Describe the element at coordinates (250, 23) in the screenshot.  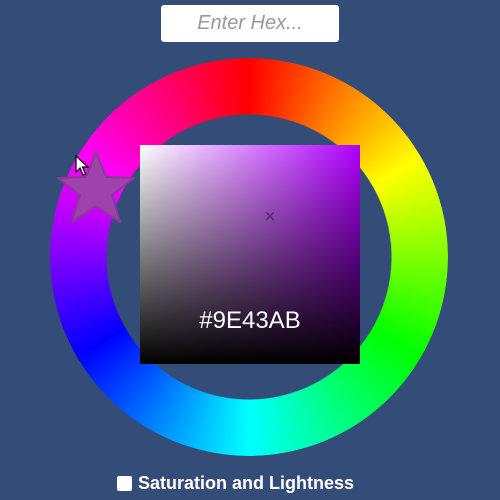
I see `hex-input` at that location.